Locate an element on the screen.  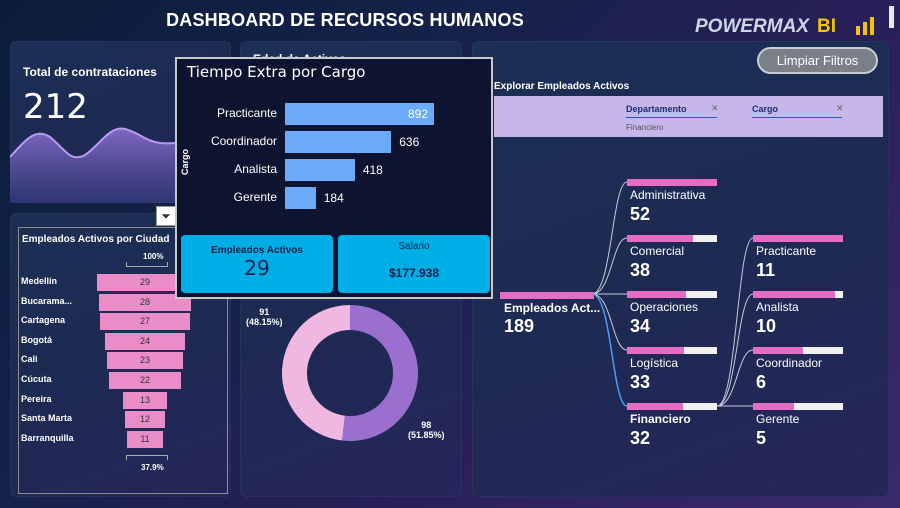
donut-chart is located at coordinates (350, 373).